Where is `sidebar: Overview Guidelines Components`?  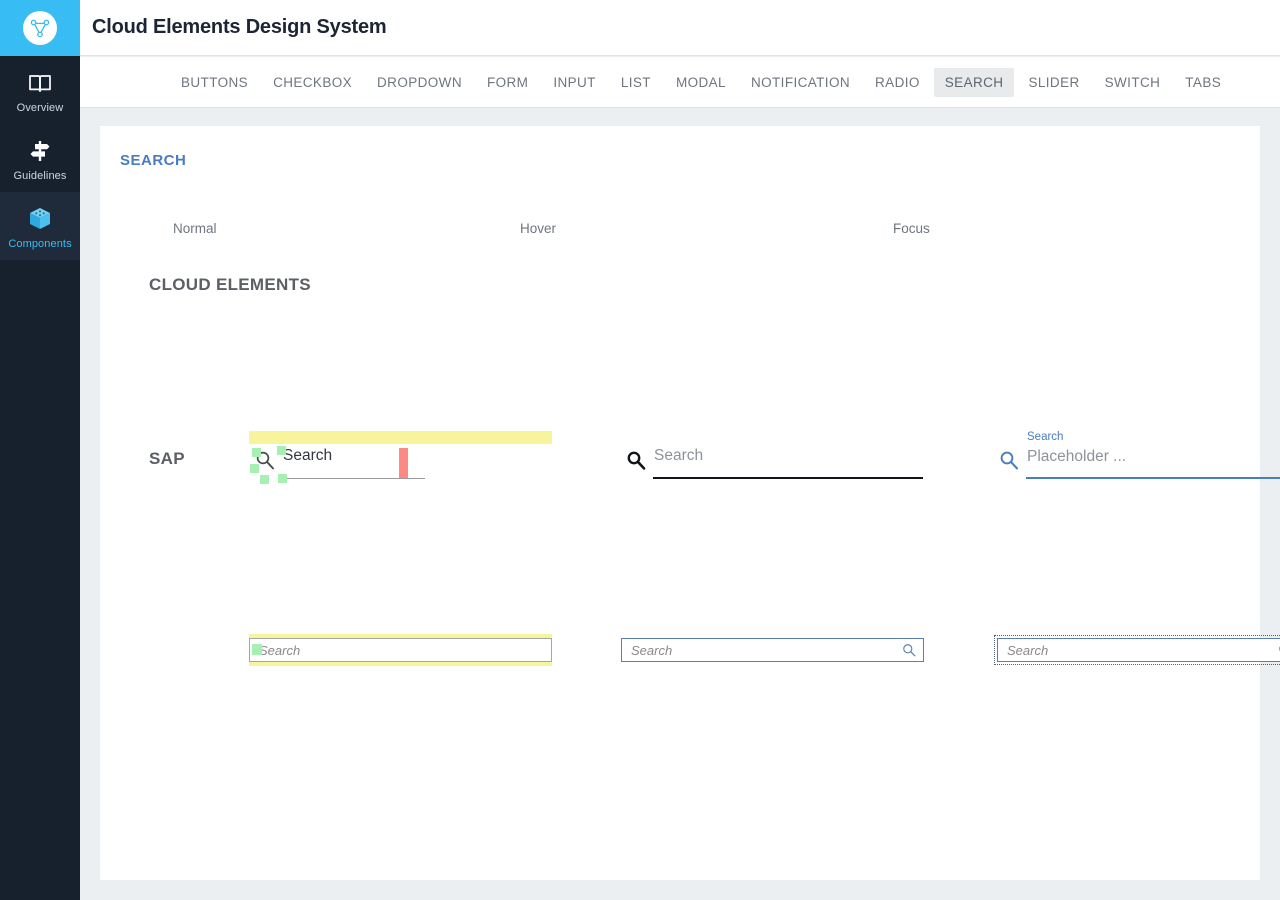
sidebar: Overview Guidelines Components is located at coordinates (40, 450).